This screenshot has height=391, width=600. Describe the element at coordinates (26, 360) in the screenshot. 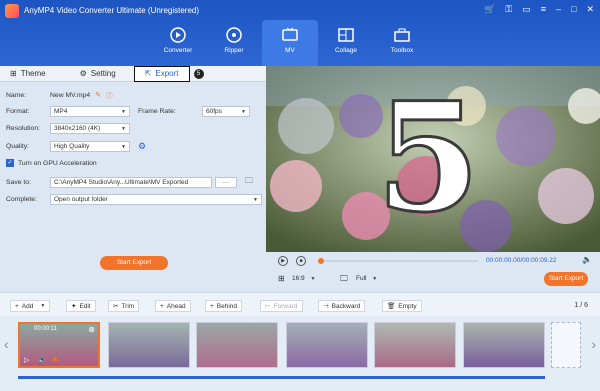

I see `play-icon: ▷` at that location.